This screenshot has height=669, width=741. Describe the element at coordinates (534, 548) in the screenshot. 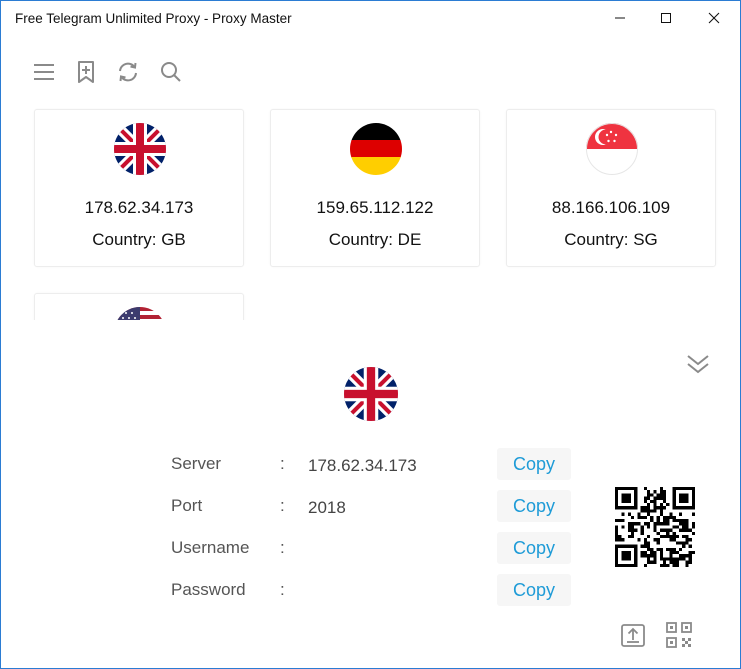

I see `copy-username-button: Copy` at that location.